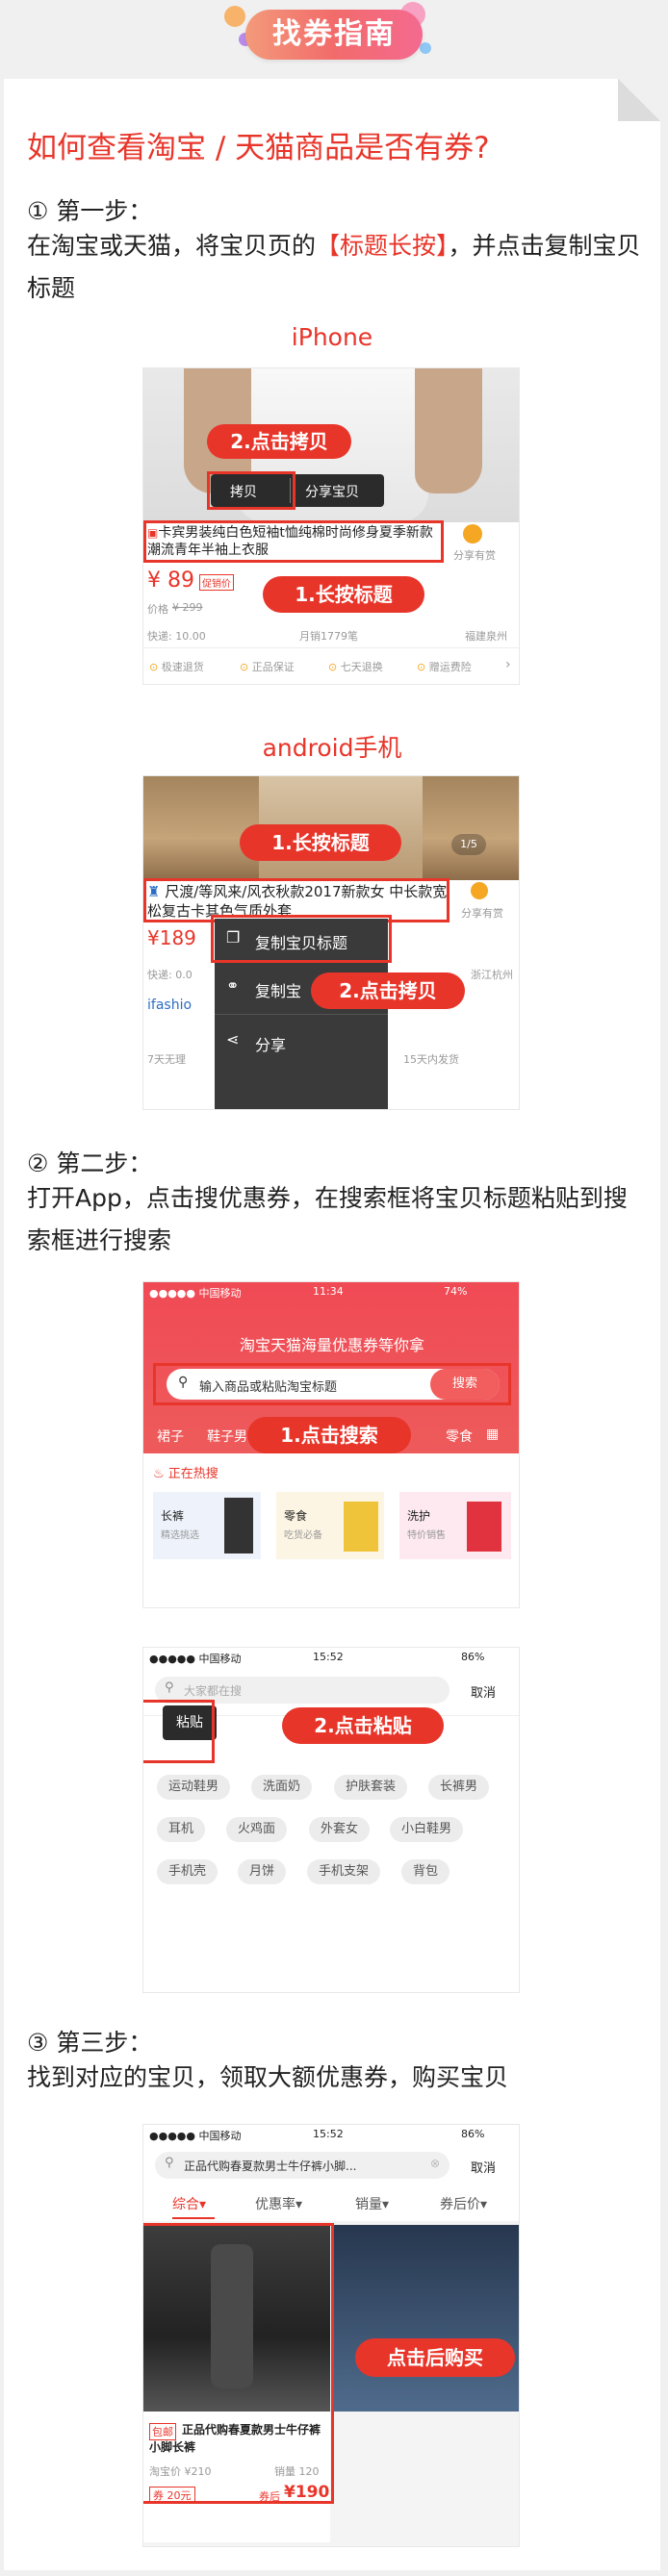  Describe the element at coordinates (271, 1045) in the screenshot. I see `menu-label: 分享` at that location.